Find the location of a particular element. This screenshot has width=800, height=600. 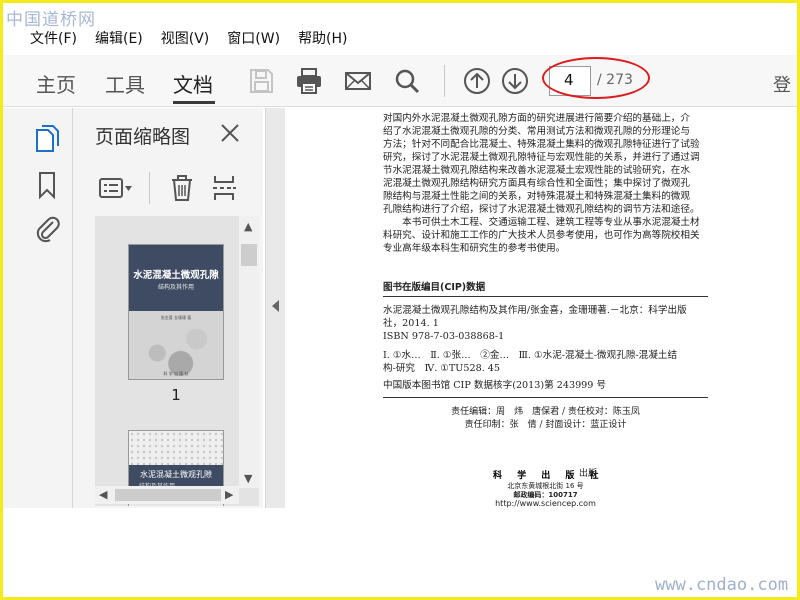

active-tab-indicator is located at coordinates (194, 102).